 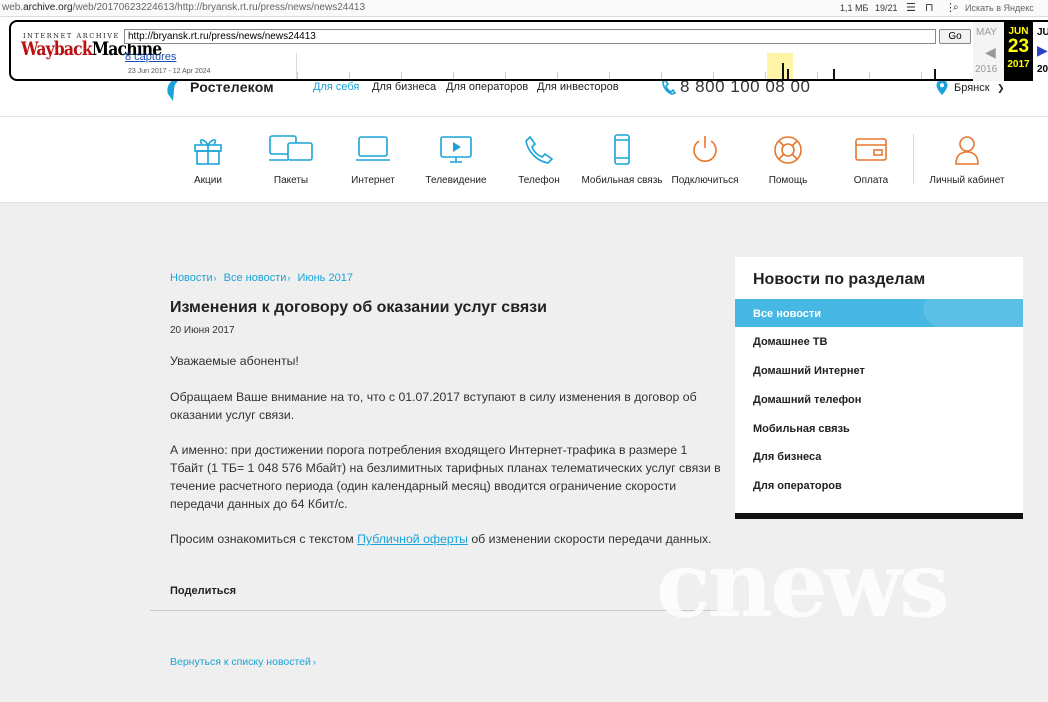 I want to click on category-all-news: Все новости, so click(x=879, y=313).